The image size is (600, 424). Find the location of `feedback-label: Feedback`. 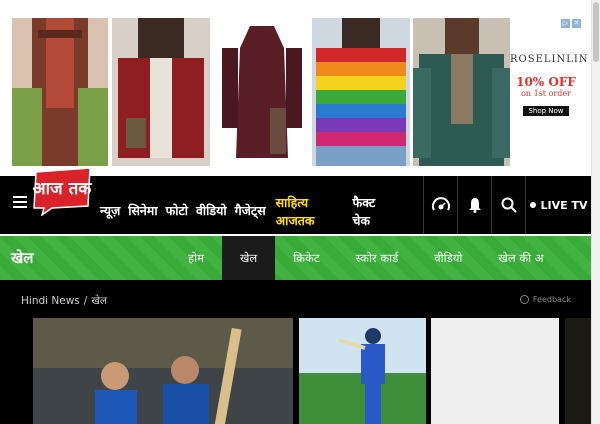

feedback-label: Feedback is located at coordinates (551, 299).